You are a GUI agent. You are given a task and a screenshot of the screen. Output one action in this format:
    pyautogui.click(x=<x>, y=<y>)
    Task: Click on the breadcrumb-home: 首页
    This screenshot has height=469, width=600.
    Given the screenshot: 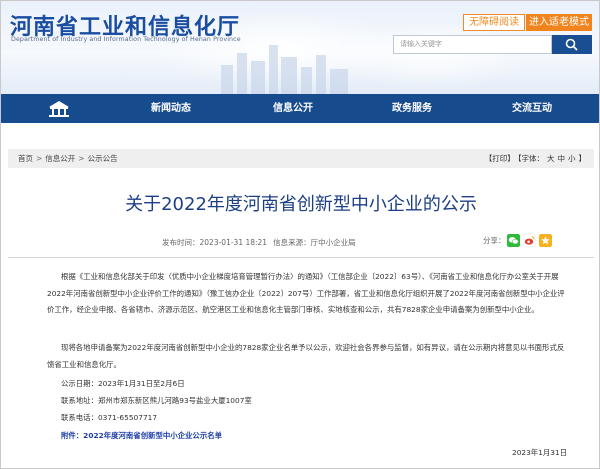 What is the action you would take?
    pyautogui.click(x=25, y=158)
    